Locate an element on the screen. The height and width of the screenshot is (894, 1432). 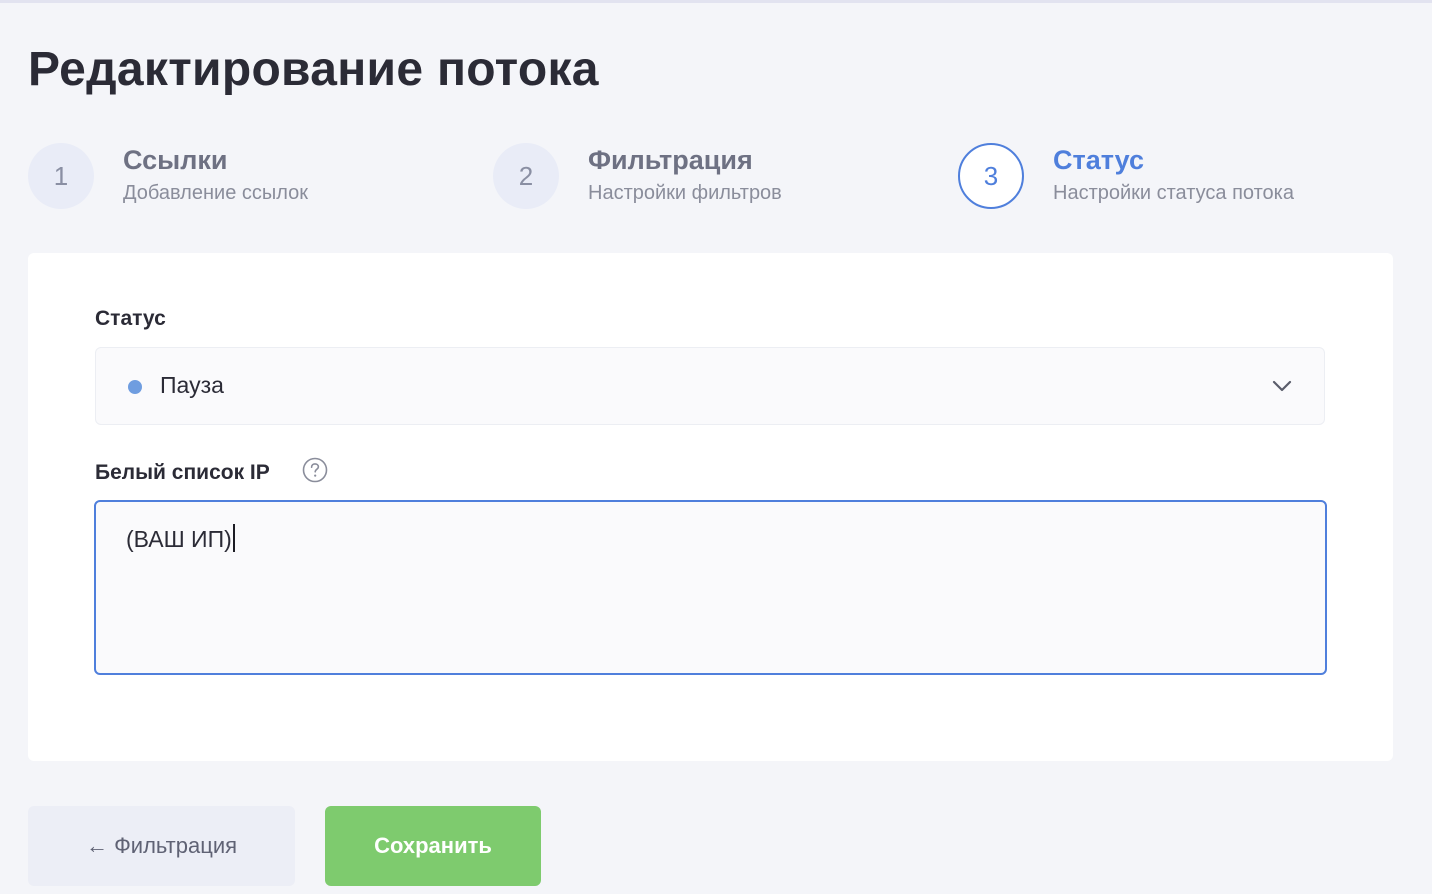
chevron-down-icon is located at coordinates (1282, 386).